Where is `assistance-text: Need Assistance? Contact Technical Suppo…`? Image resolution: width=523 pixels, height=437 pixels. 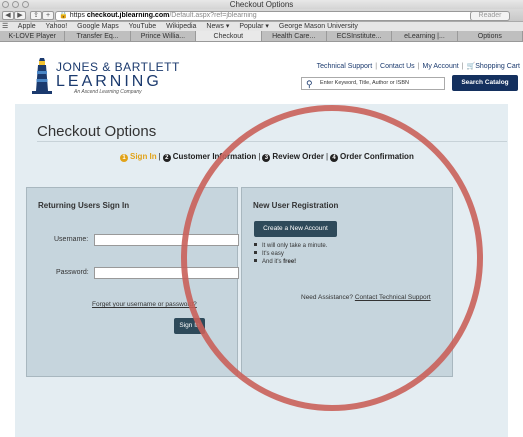
assistance-text: Need Assistance? Contact Technical Suppo… is located at coordinates (366, 297).